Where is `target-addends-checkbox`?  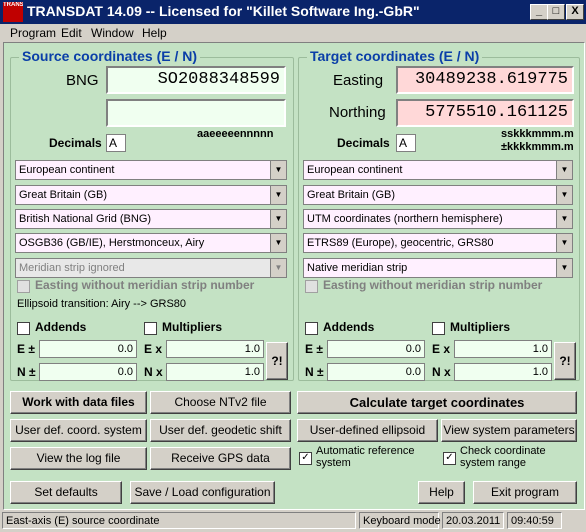 target-addends-checkbox is located at coordinates (311, 328).